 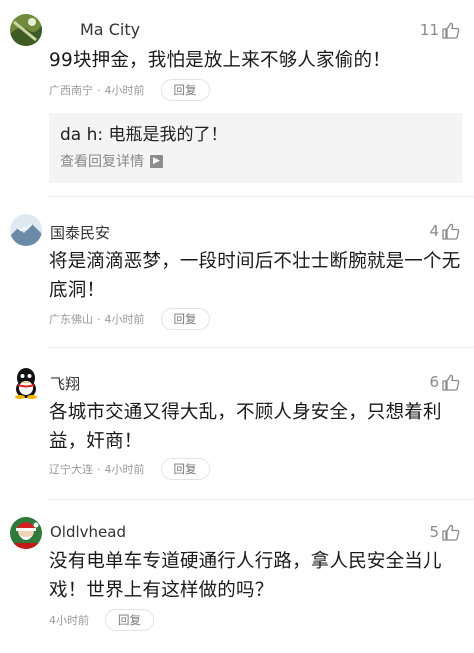 I want to click on like-count: 11, so click(x=429, y=30).